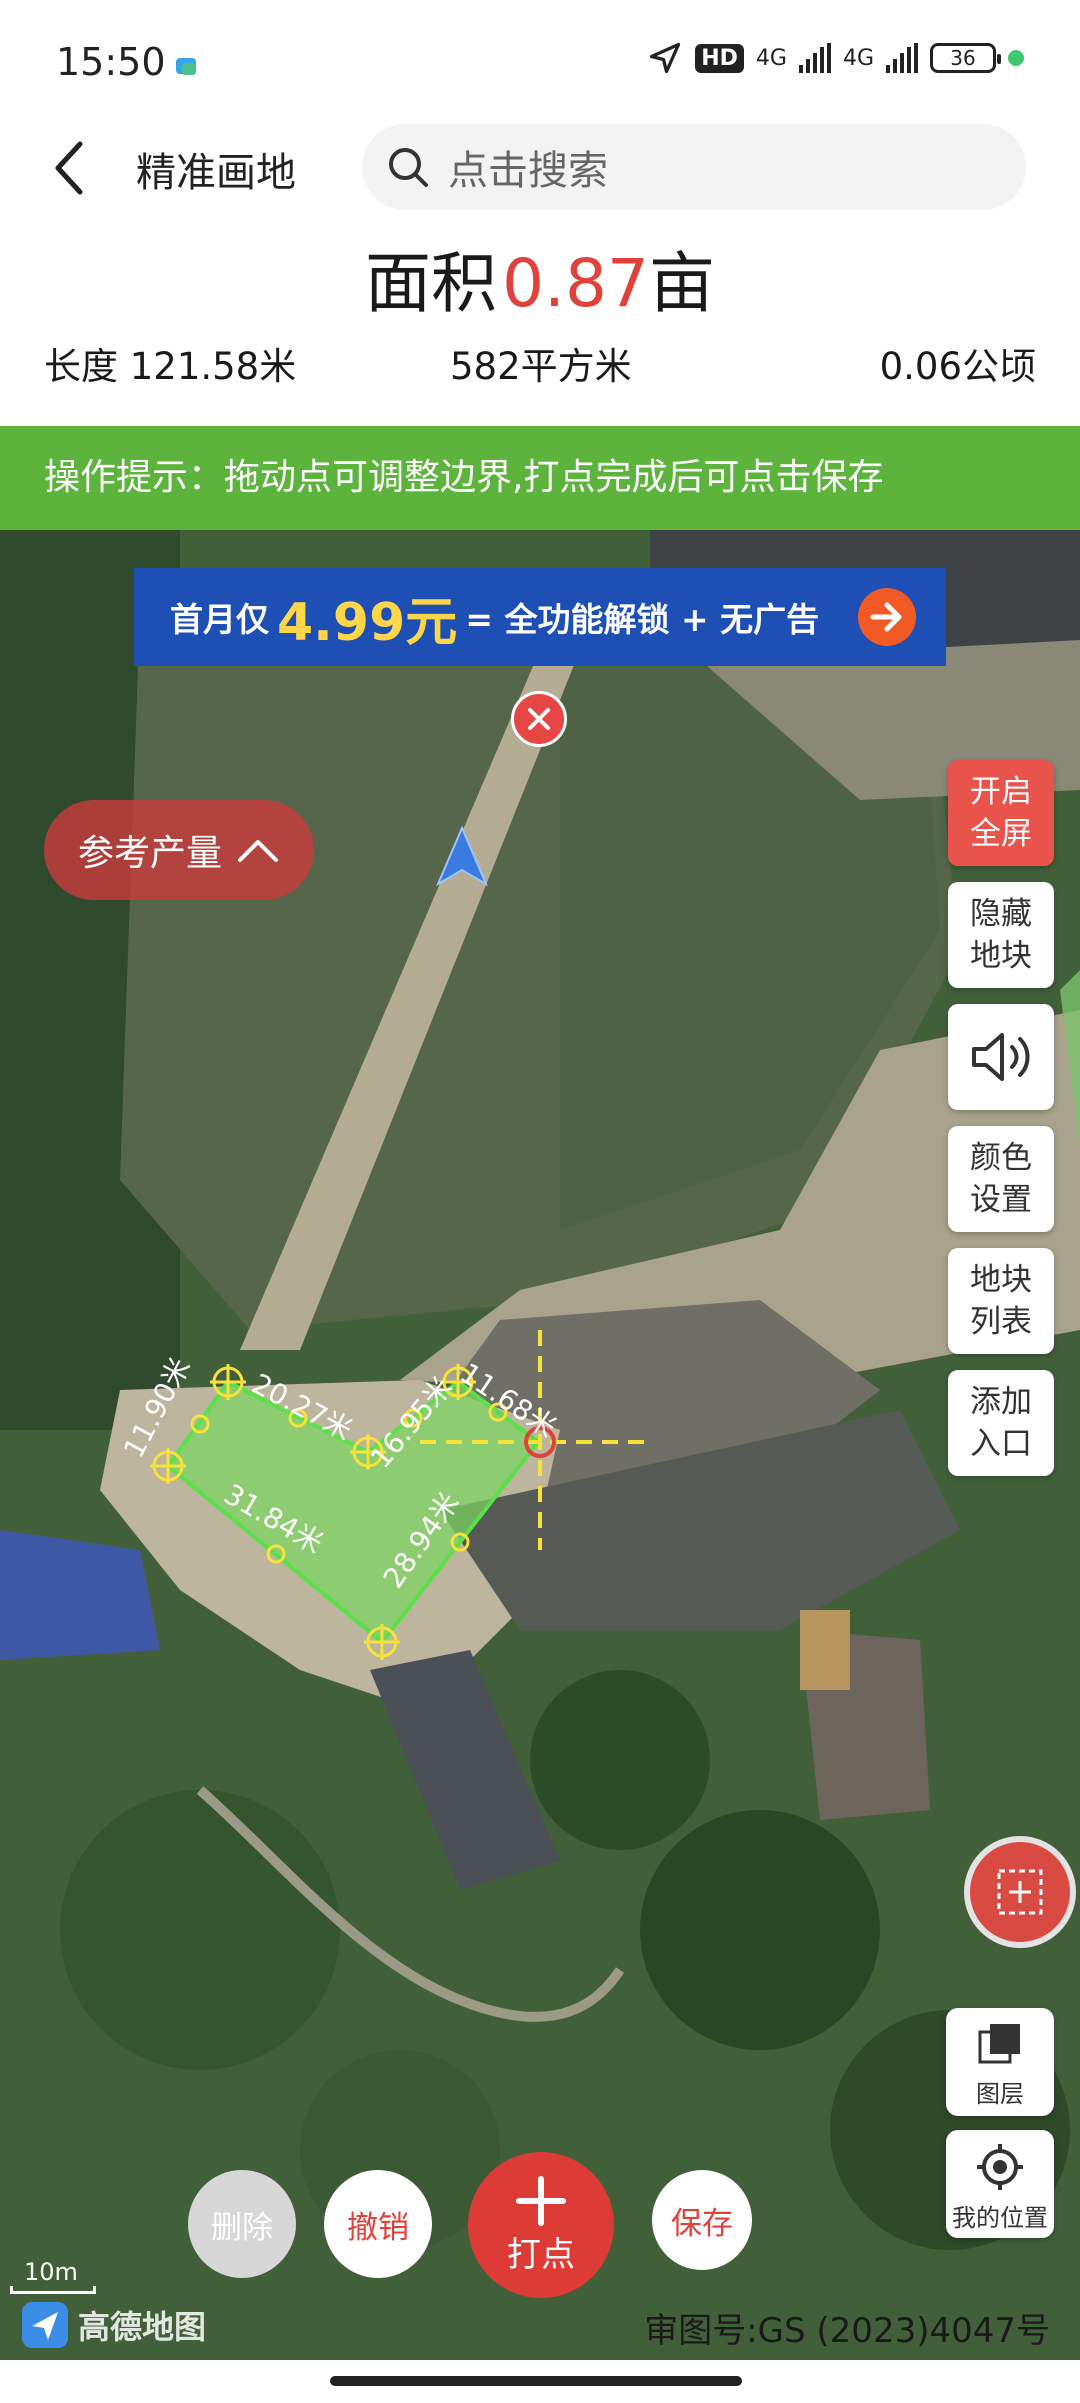 Image resolution: width=1080 pixels, height=2403 pixels. What do you see at coordinates (719, 58) in the screenshot?
I see `hd-voice-icon: HD` at bounding box center [719, 58].